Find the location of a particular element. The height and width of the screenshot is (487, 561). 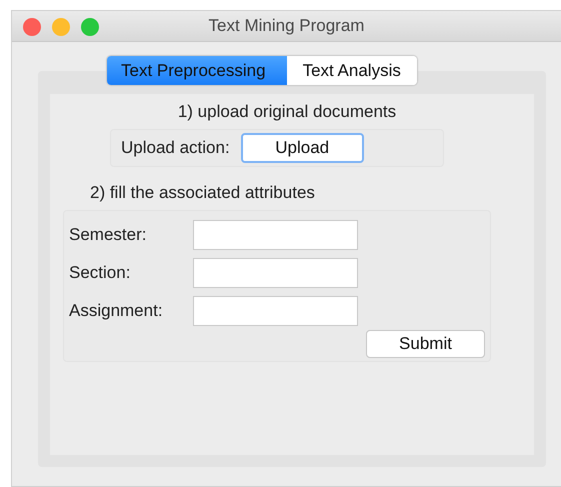

tab: Text Analysis is located at coordinates (351, 70).